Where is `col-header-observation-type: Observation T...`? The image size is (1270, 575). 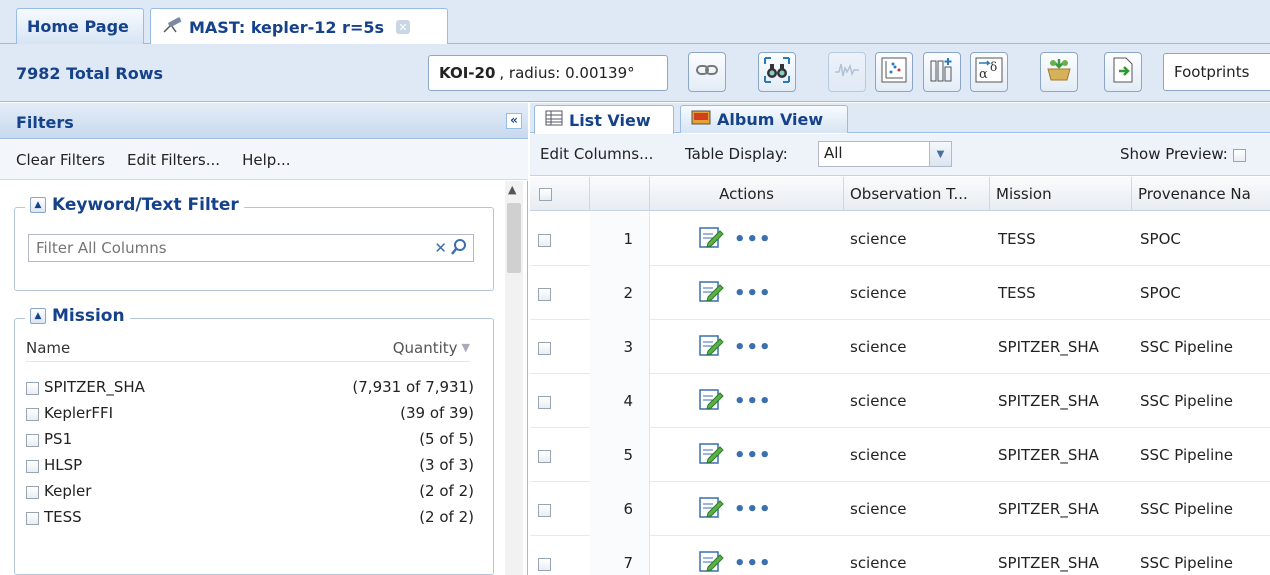
col-header-observation-type: Observation T... is located at coordinates (917, 194).